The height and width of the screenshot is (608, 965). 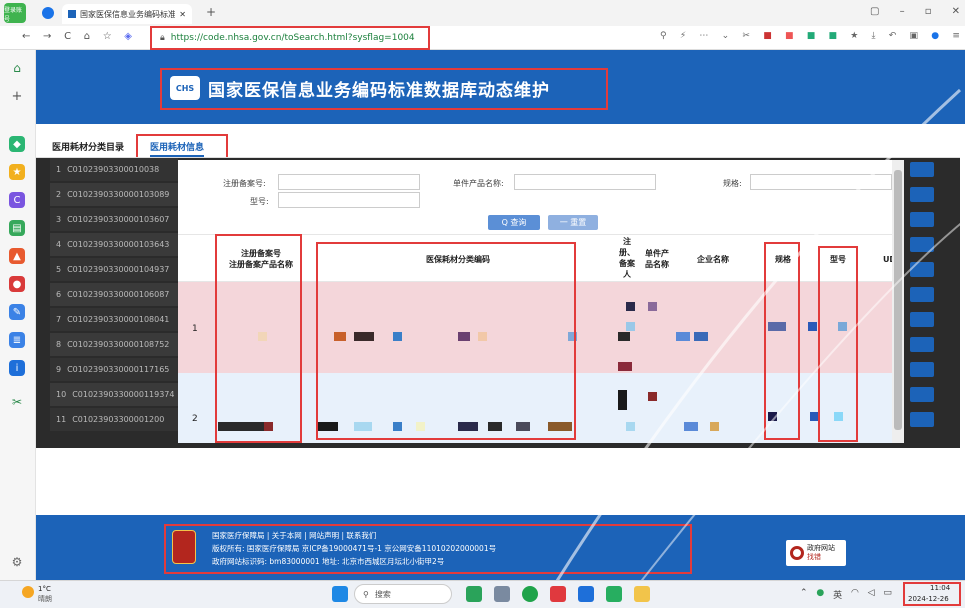 What do you see at coordinates (956, 36) in the screenshot?
I see `menu-icon: ≡` at bounding box center [956, 36].